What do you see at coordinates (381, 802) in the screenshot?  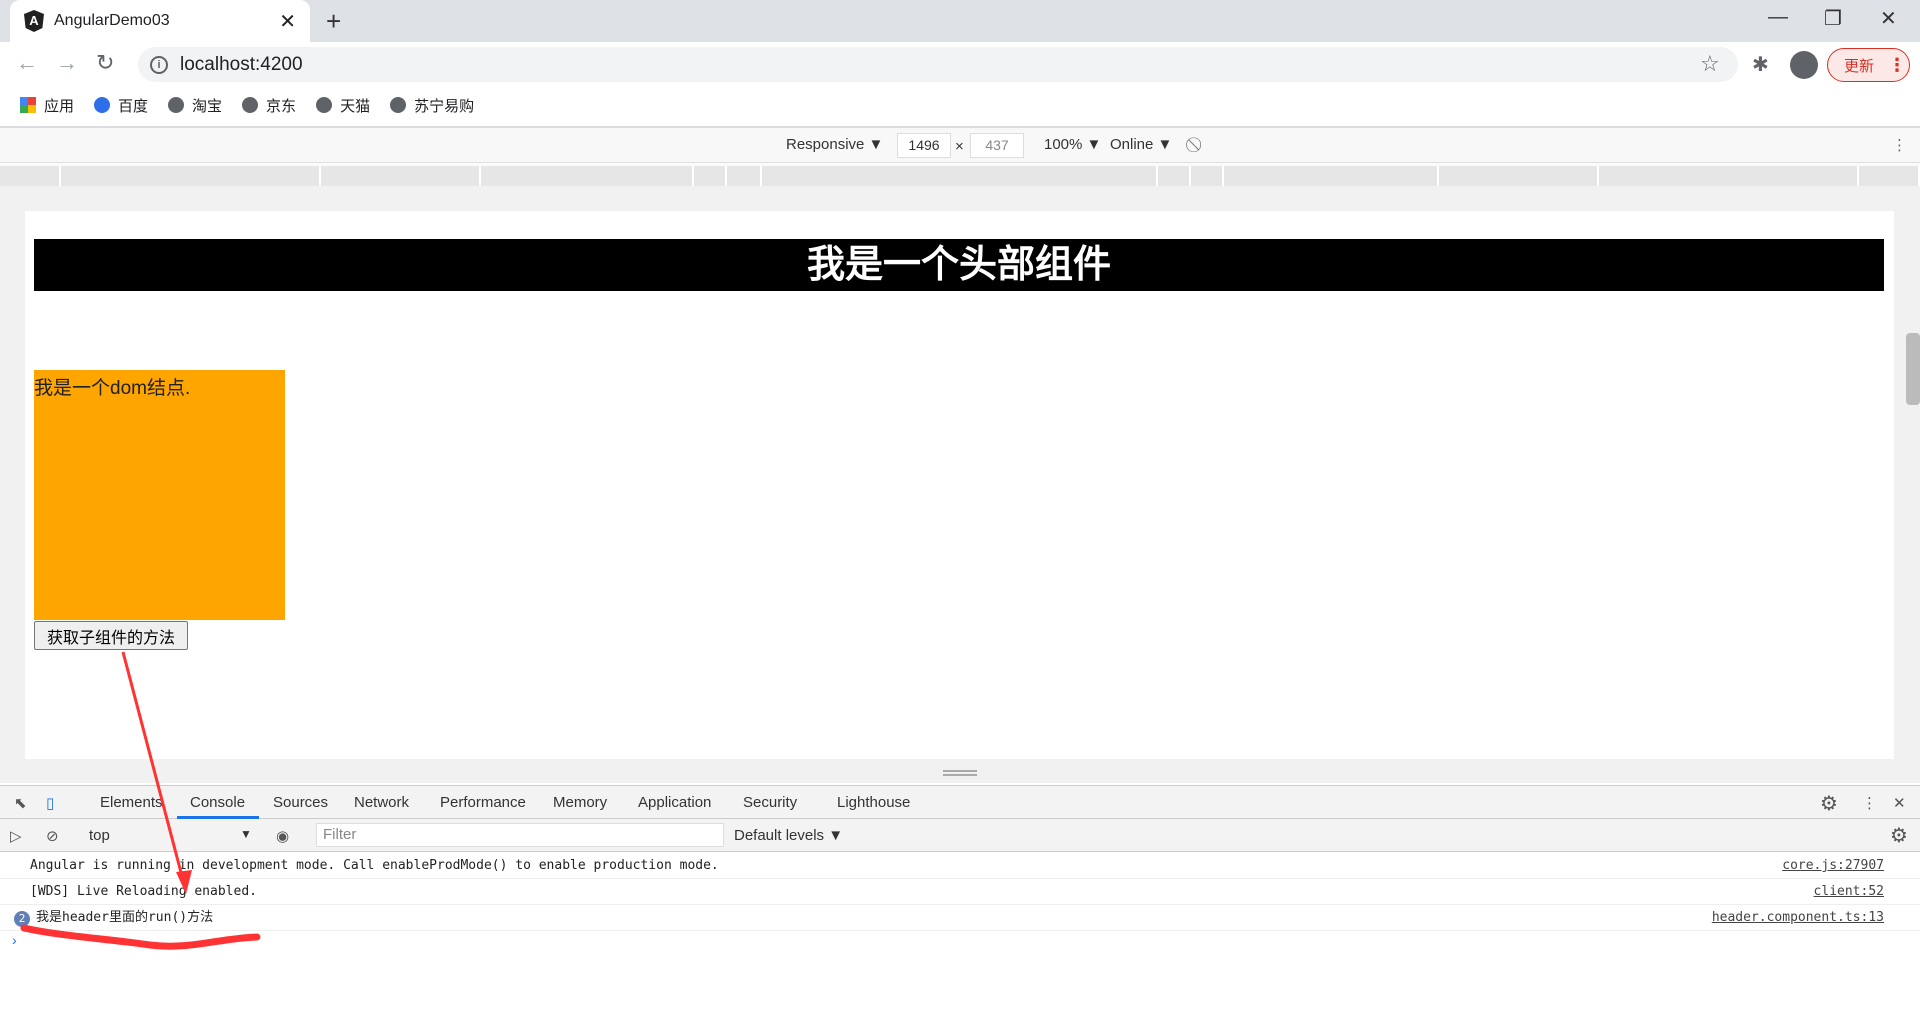 I see `tab-network: Network` at bounding box center [381, 802].